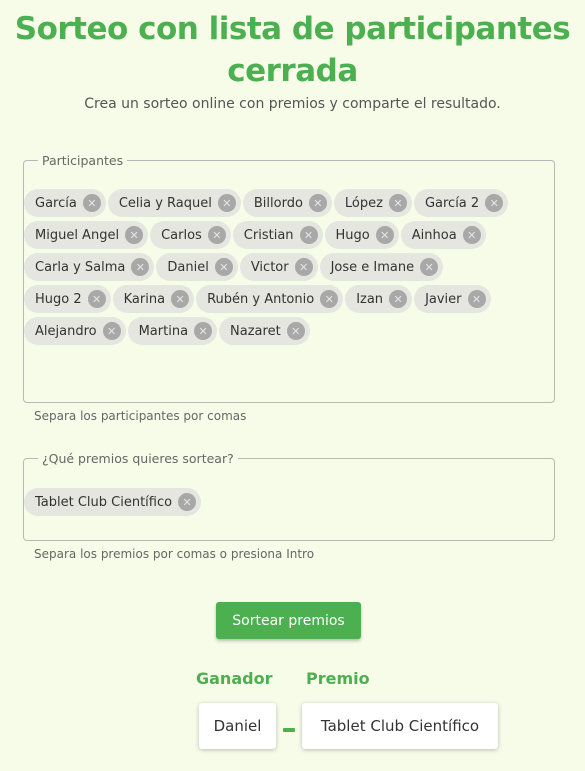 Image resolution: width=585 pixels, height=771 pixels. Describe the element at coordinates (58, 299) in the screenshot. I see `participant-chip-label: Hugo 2` at that location.